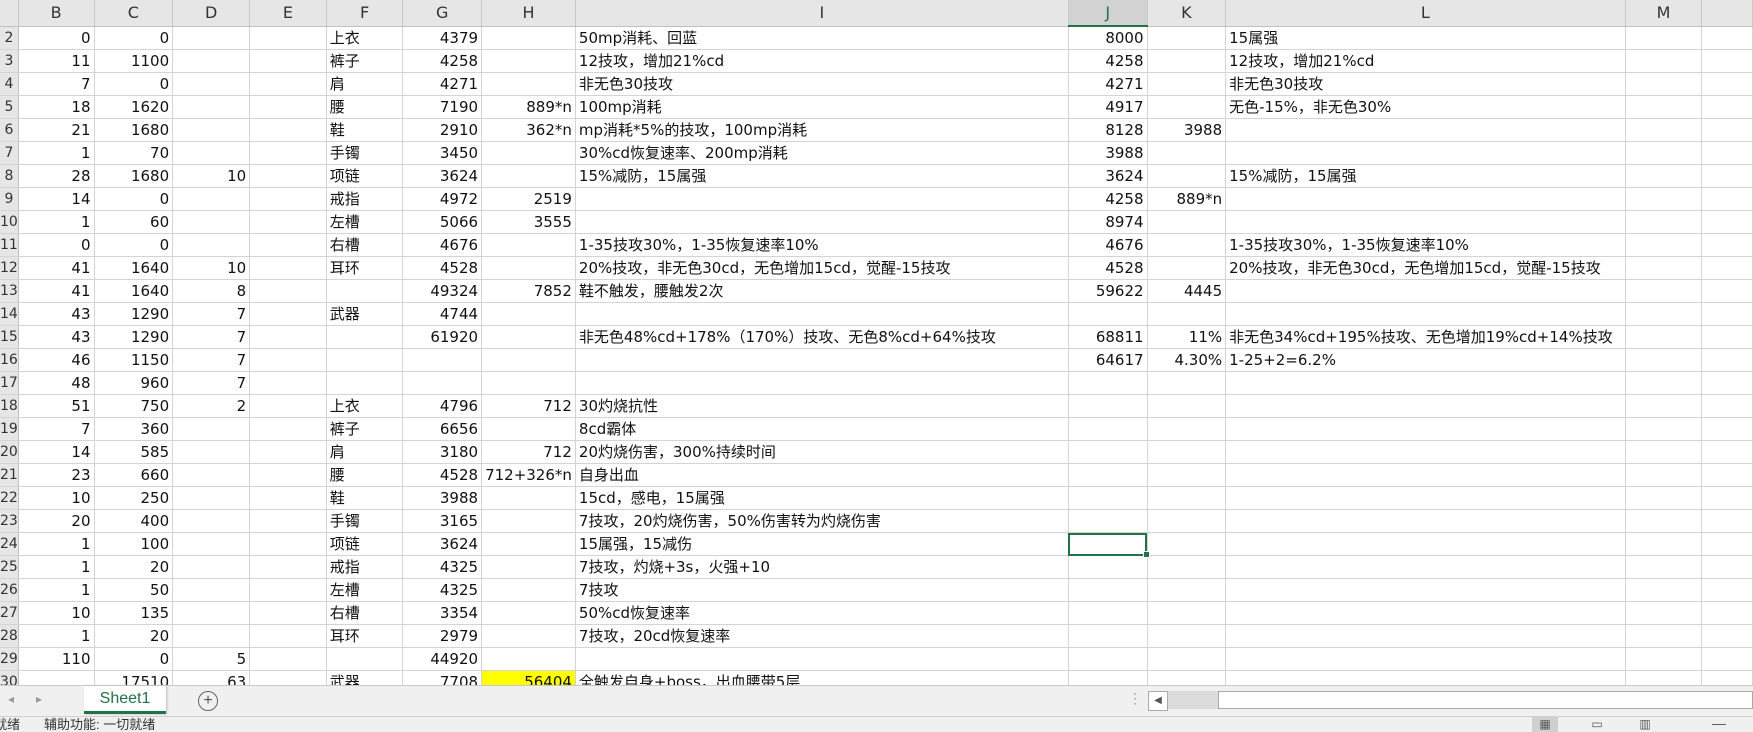  I want to click on cell-H9: 2519, so click(528, 199).